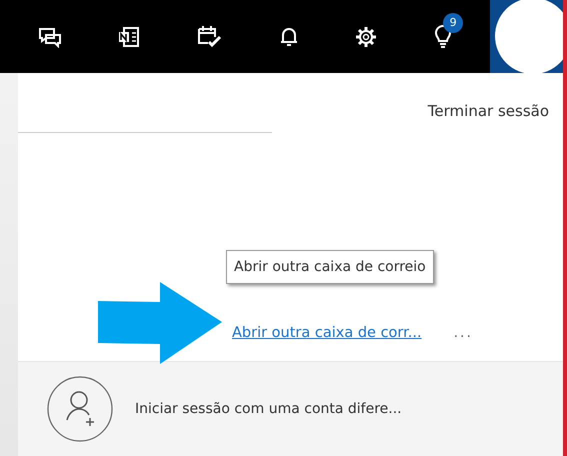 The image size is (567, 456). Describe the element at coordinates (50, 37) in the screenshot. I see `chat-icon` at that location.